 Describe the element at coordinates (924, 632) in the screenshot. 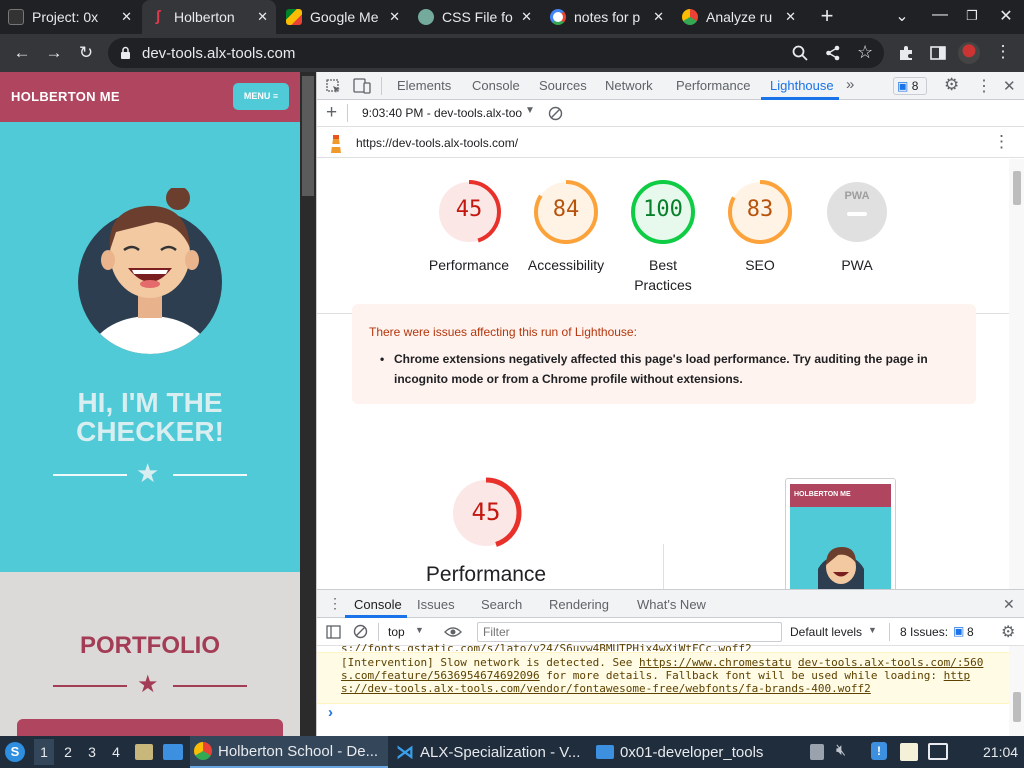

I see `issues-label: 8 Issues:` at that location.